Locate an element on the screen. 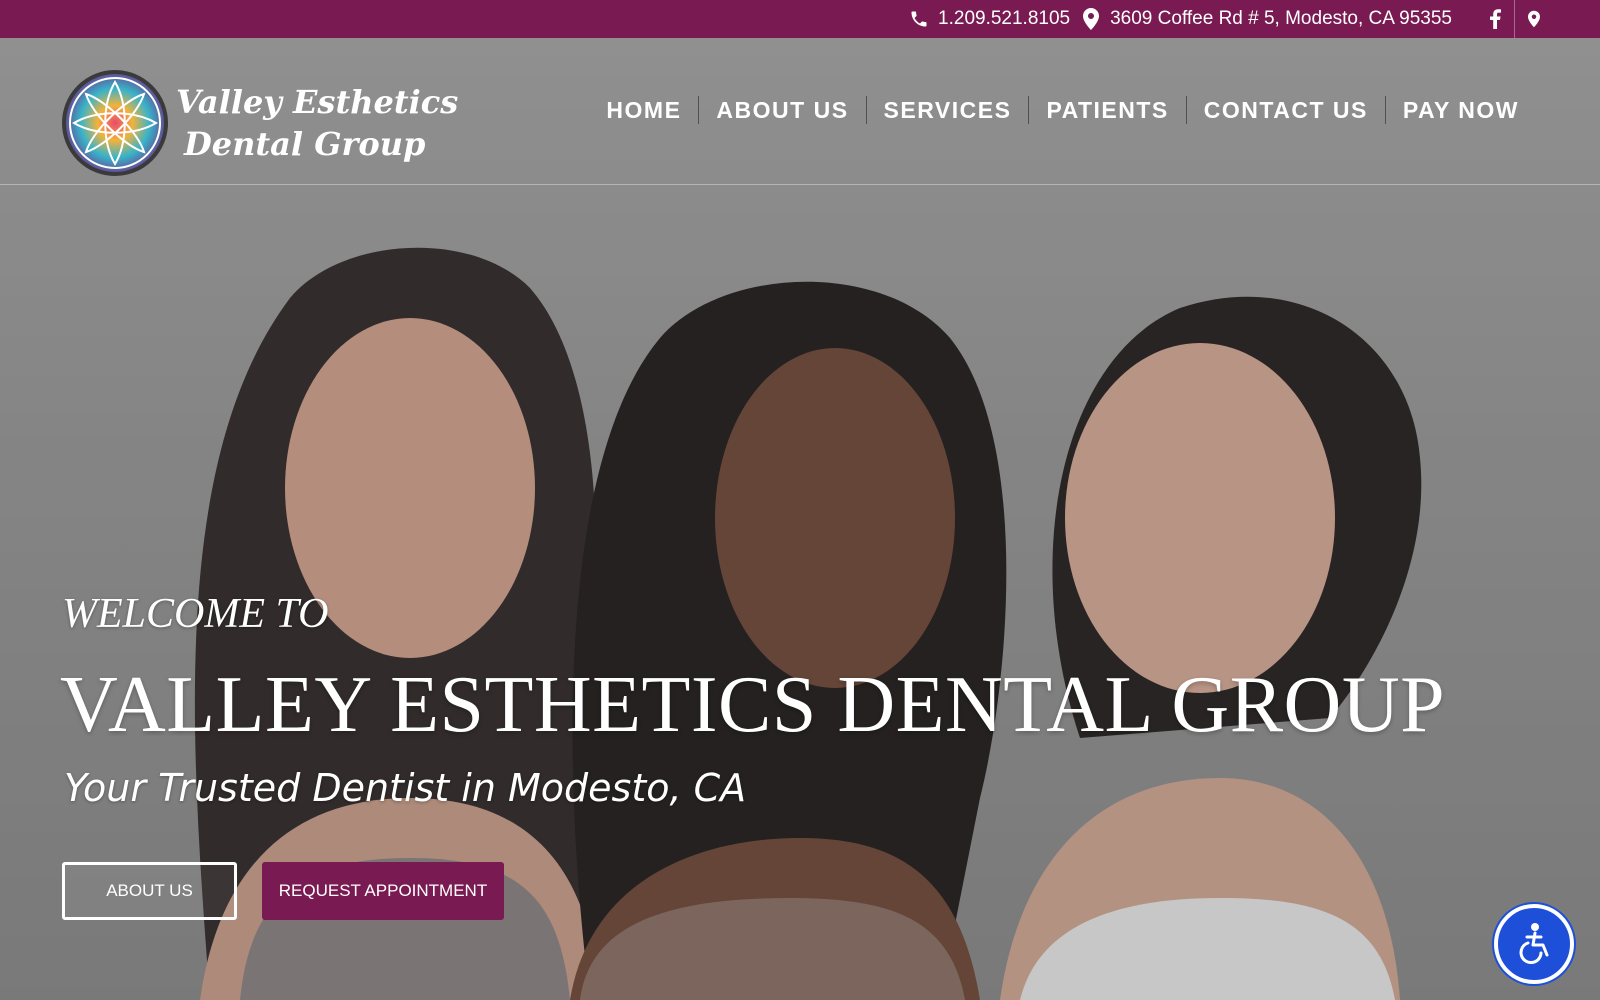  about-us-button: ABOUT US is located at coordinates (149, 891).